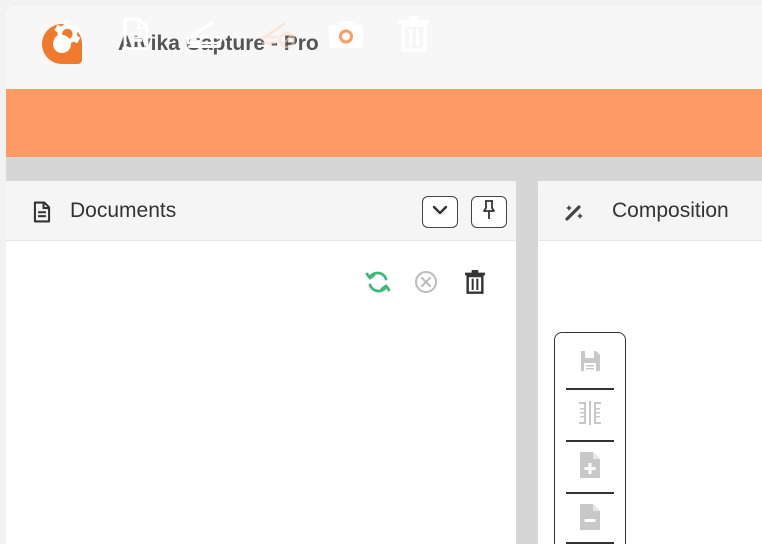 The width and height of the screenshot is (762, 544). What do you see at coordinates (384, 123) in the screenshot?
I see `main-toolbar` at bounding box center [384, 123].